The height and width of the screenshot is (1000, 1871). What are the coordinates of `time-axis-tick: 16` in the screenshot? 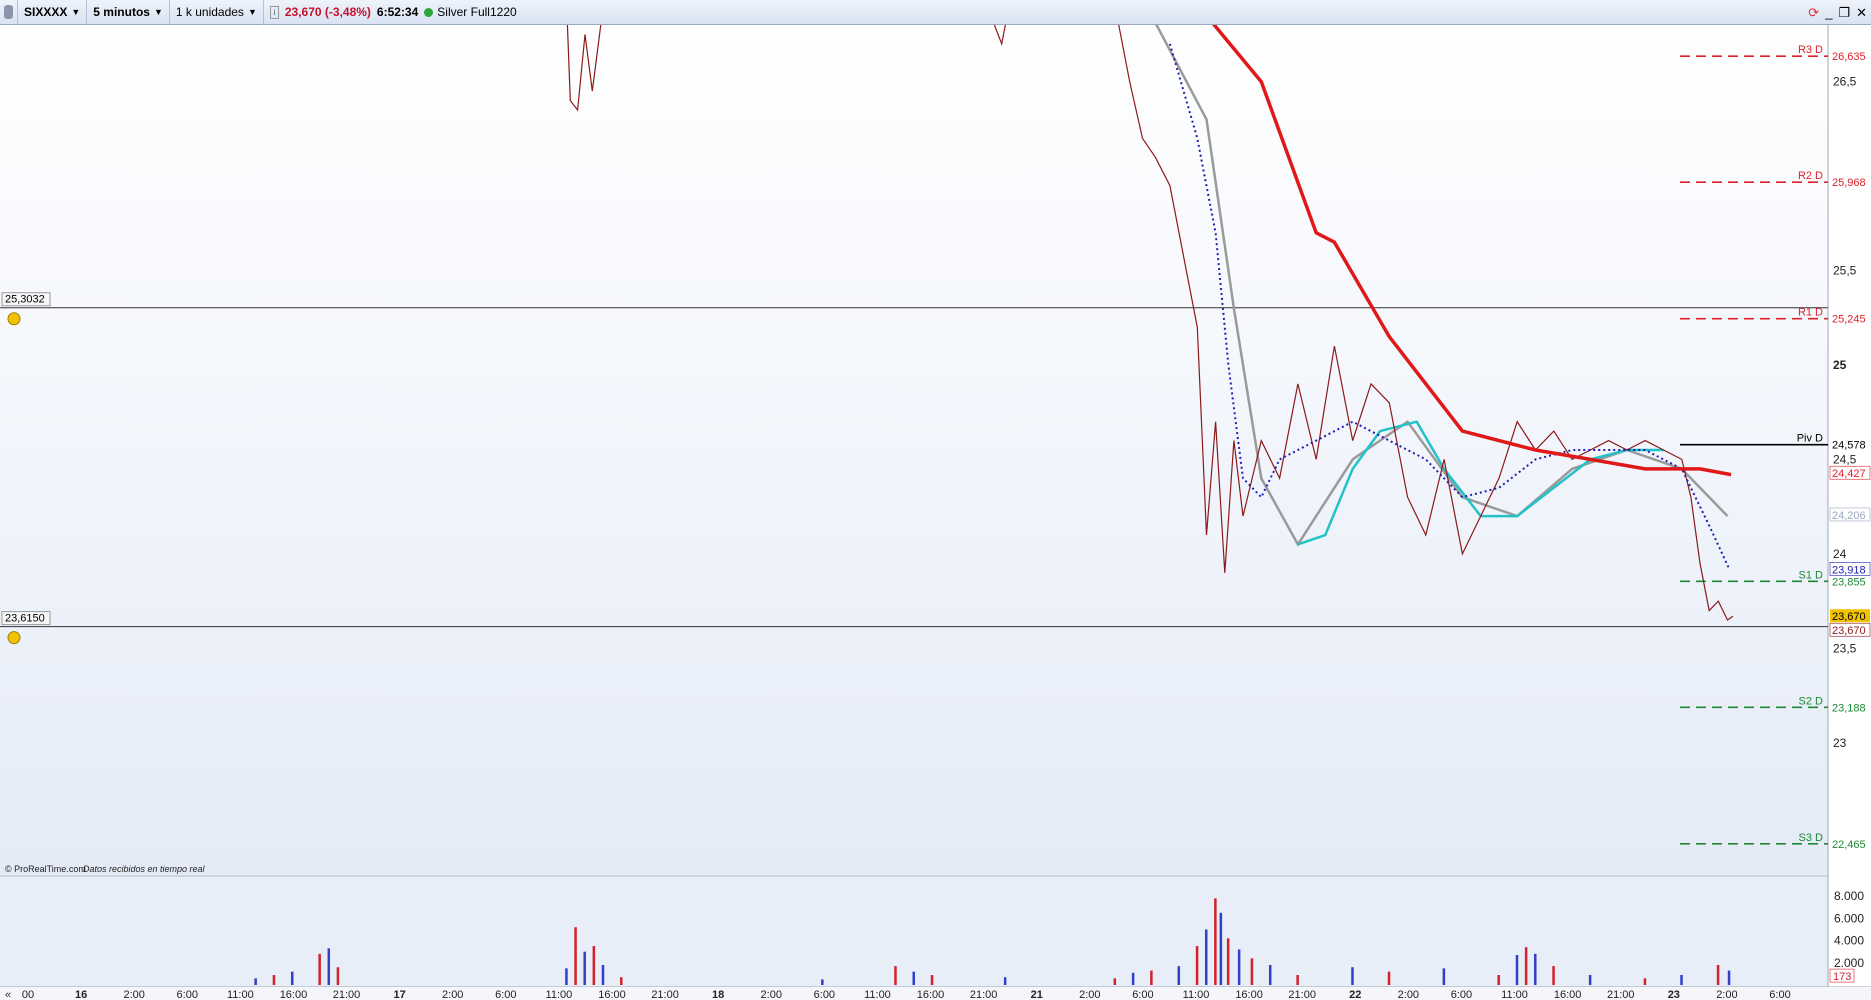 It's located at (81, 994).